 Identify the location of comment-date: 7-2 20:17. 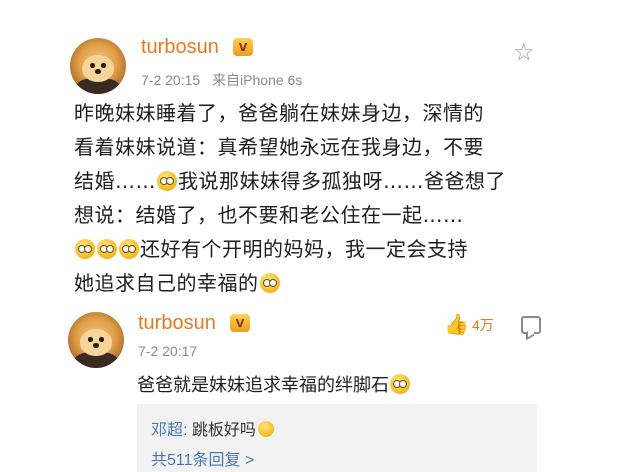
(168, 351).